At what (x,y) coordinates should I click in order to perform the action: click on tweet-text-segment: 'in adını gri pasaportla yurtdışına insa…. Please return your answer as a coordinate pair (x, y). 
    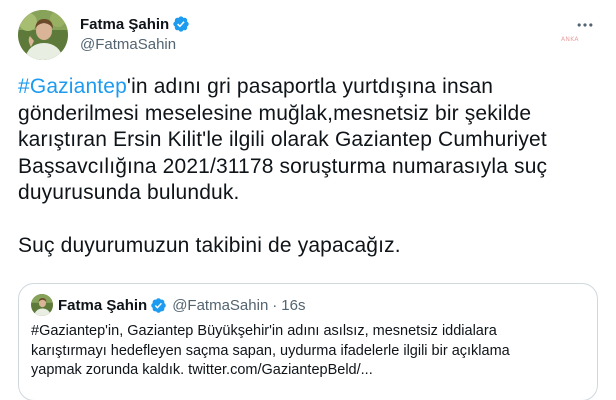
    Looking at the image, I should click on (310, 86).